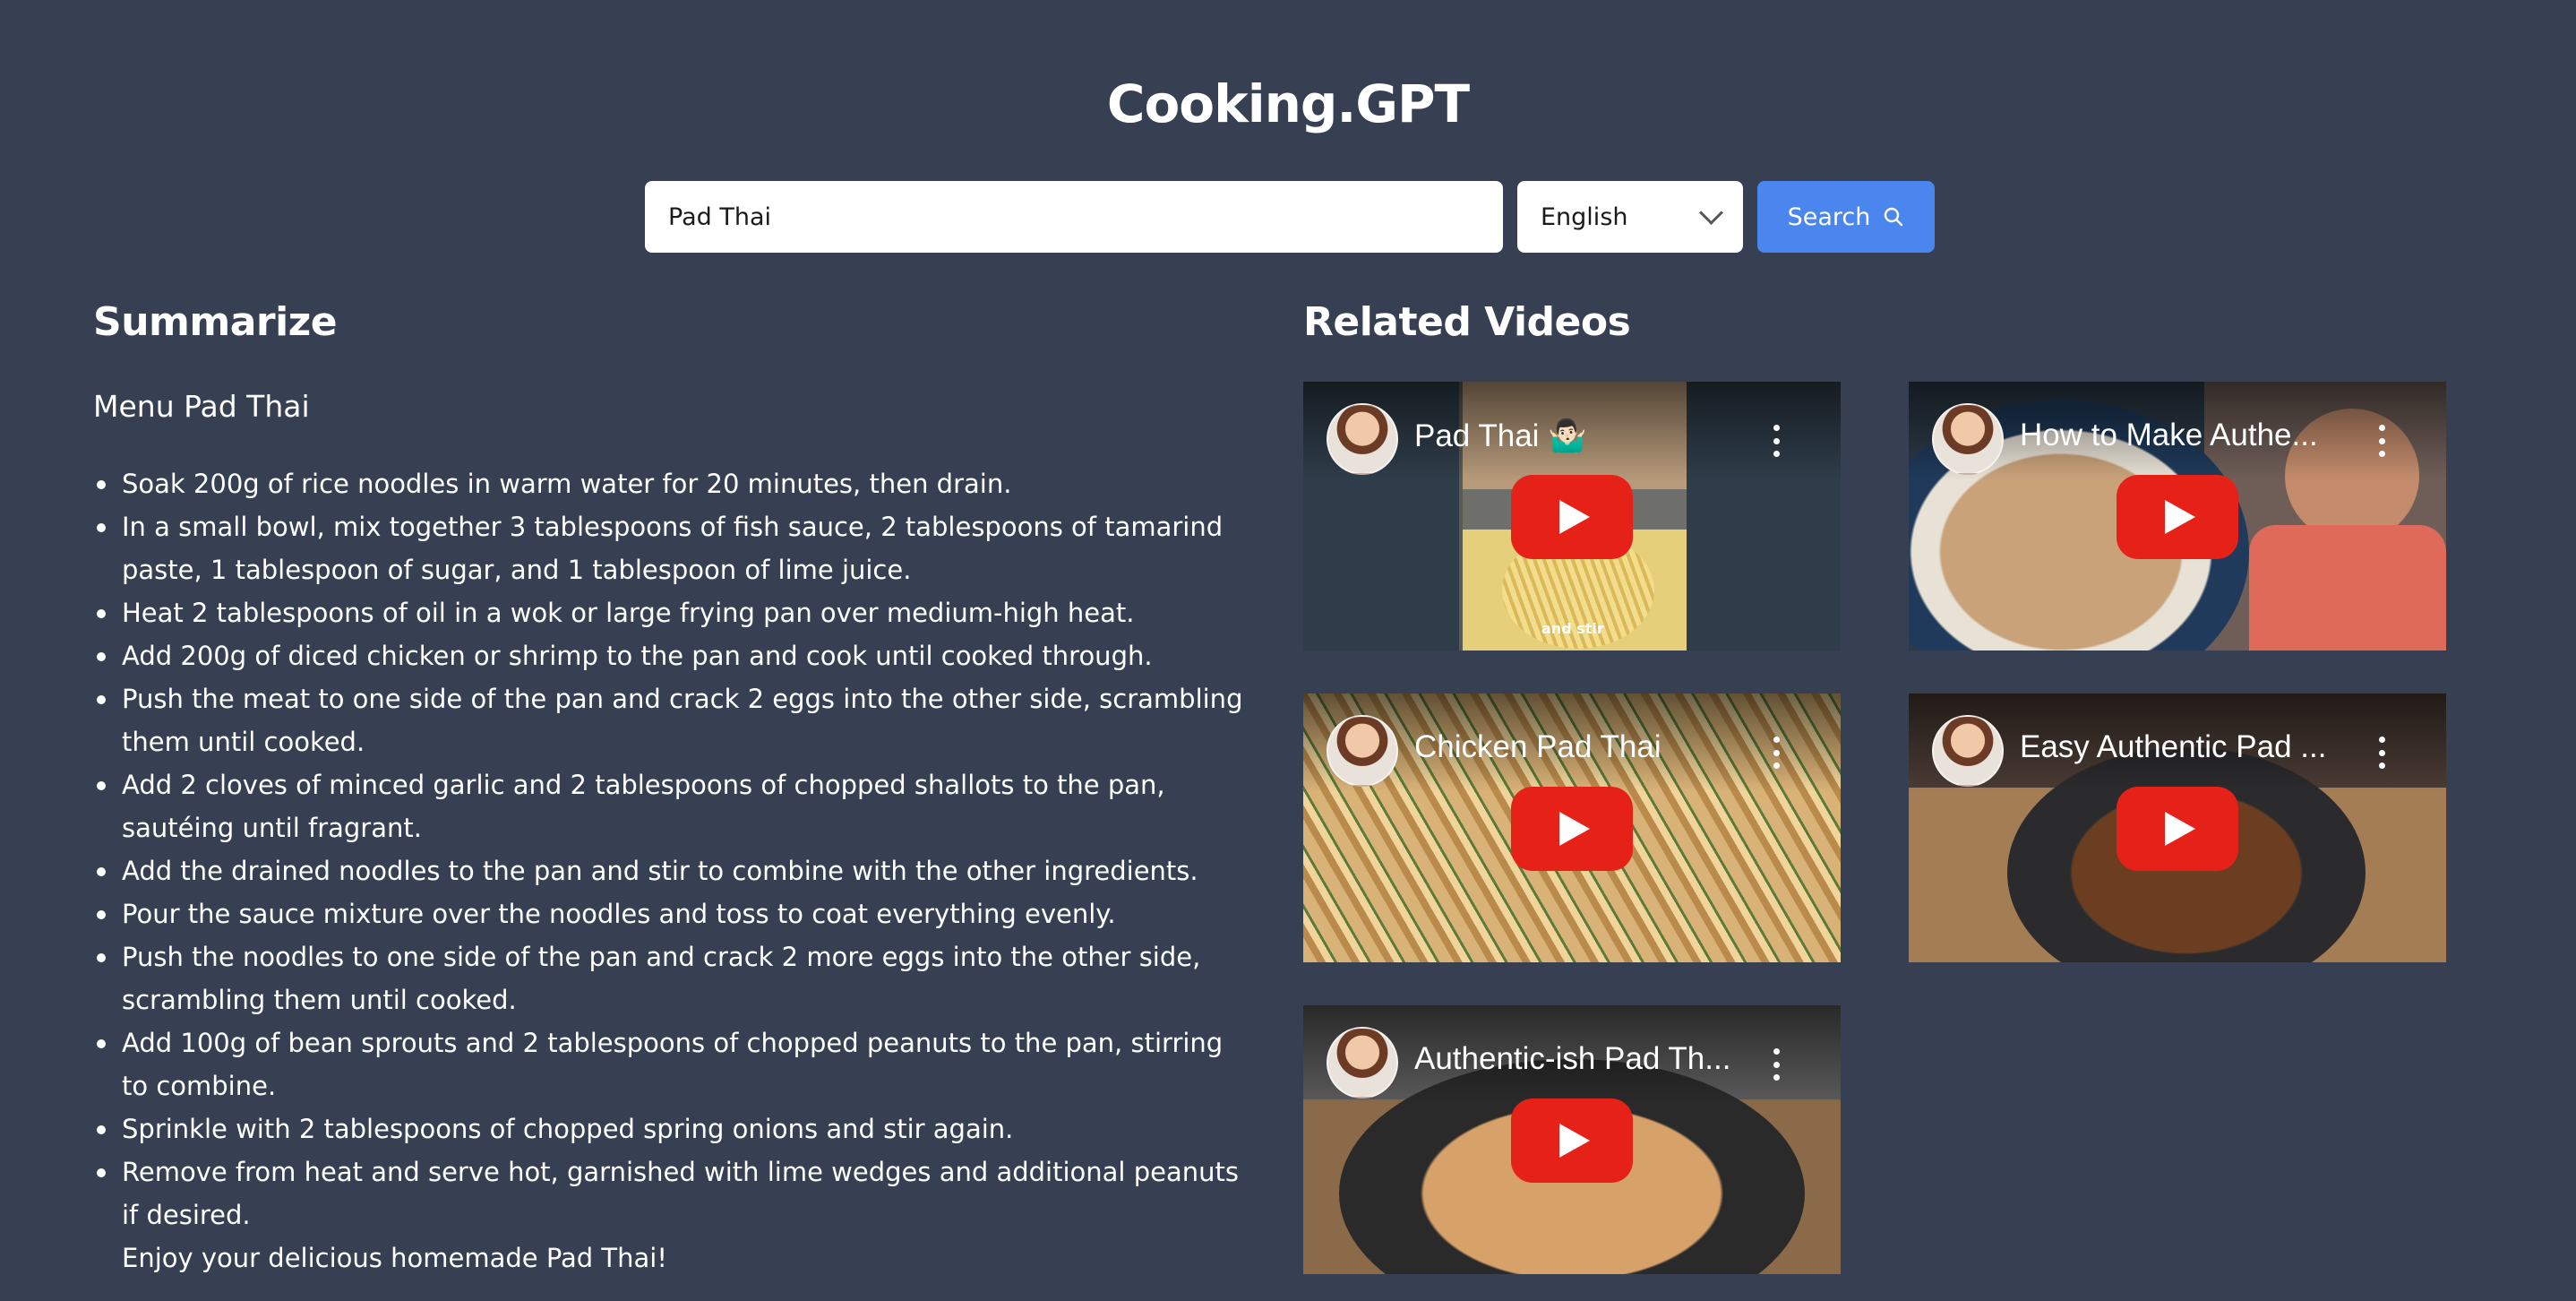 The width and height of the screenshot is (2576, 1301). Describe the element at coordinates (394, 1258) in the screenshot. I see `closing-line: Enjoy your delicious homemade Pad Thai!` at that location.